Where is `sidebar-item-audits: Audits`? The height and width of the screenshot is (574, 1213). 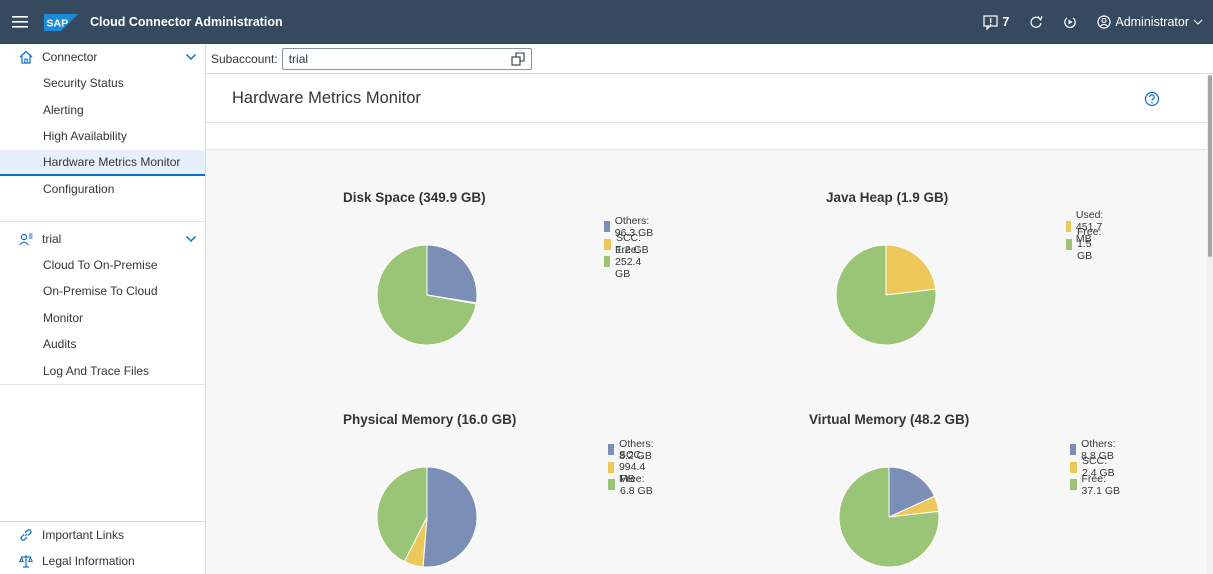 sidebar-item-audits: Audits is located at coordinates (102, 344).